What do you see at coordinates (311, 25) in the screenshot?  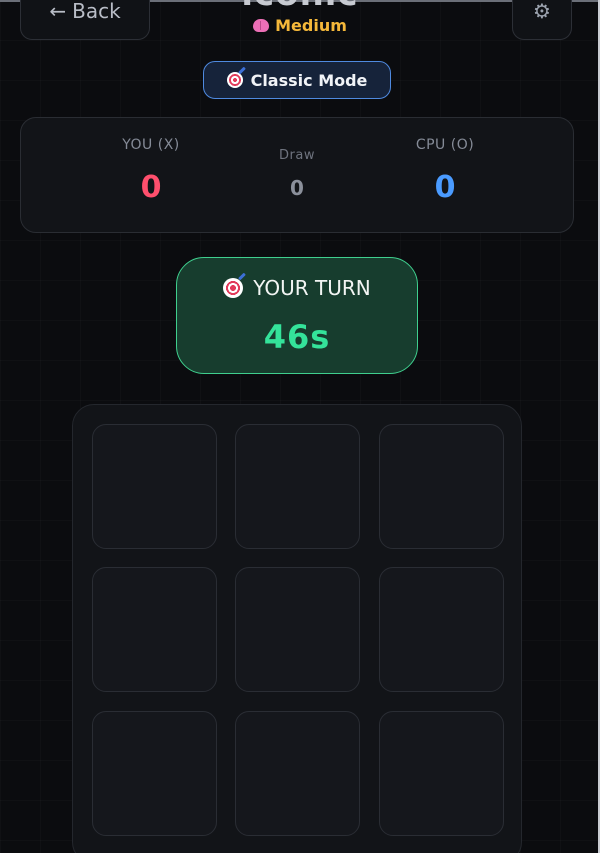 I see `difficulty-label: Medium` at bounding box center [311, 25].